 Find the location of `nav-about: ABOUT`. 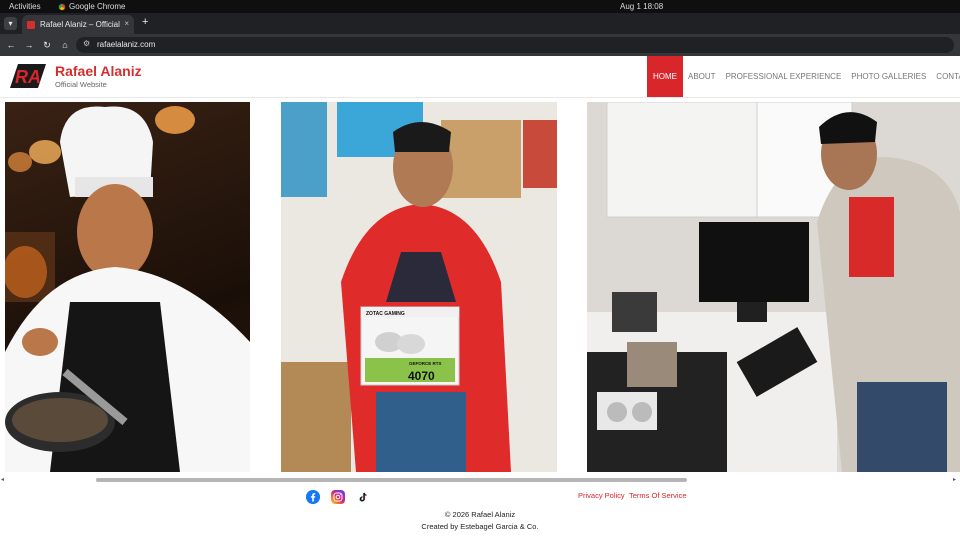

nav-about: ABOUT is located at coordinates (702, 76).